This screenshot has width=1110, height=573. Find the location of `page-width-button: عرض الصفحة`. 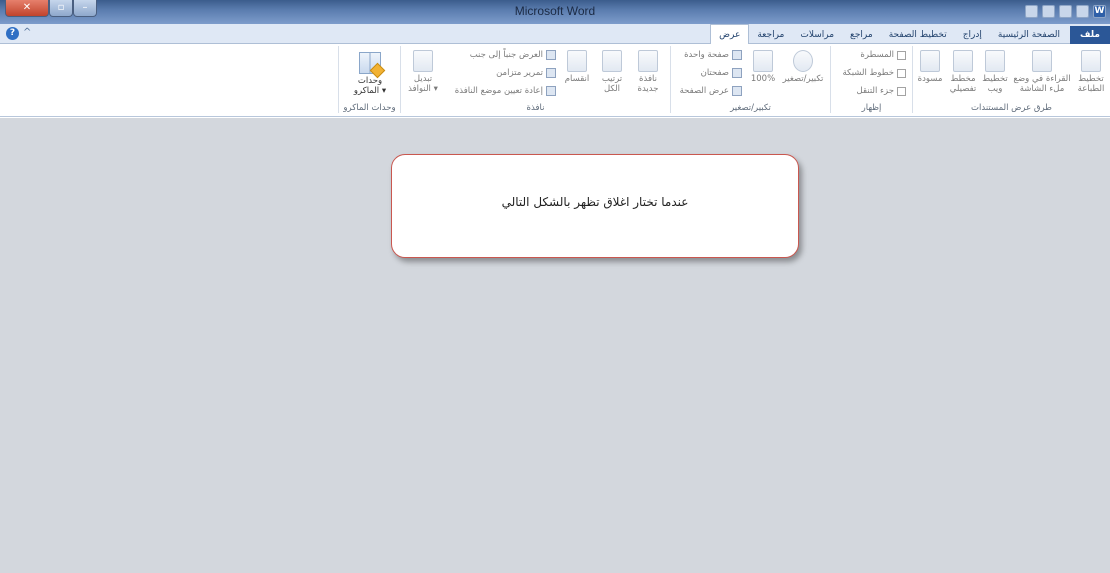

page-width-button: عرض الصفحة is located at coordinates (711, 91).